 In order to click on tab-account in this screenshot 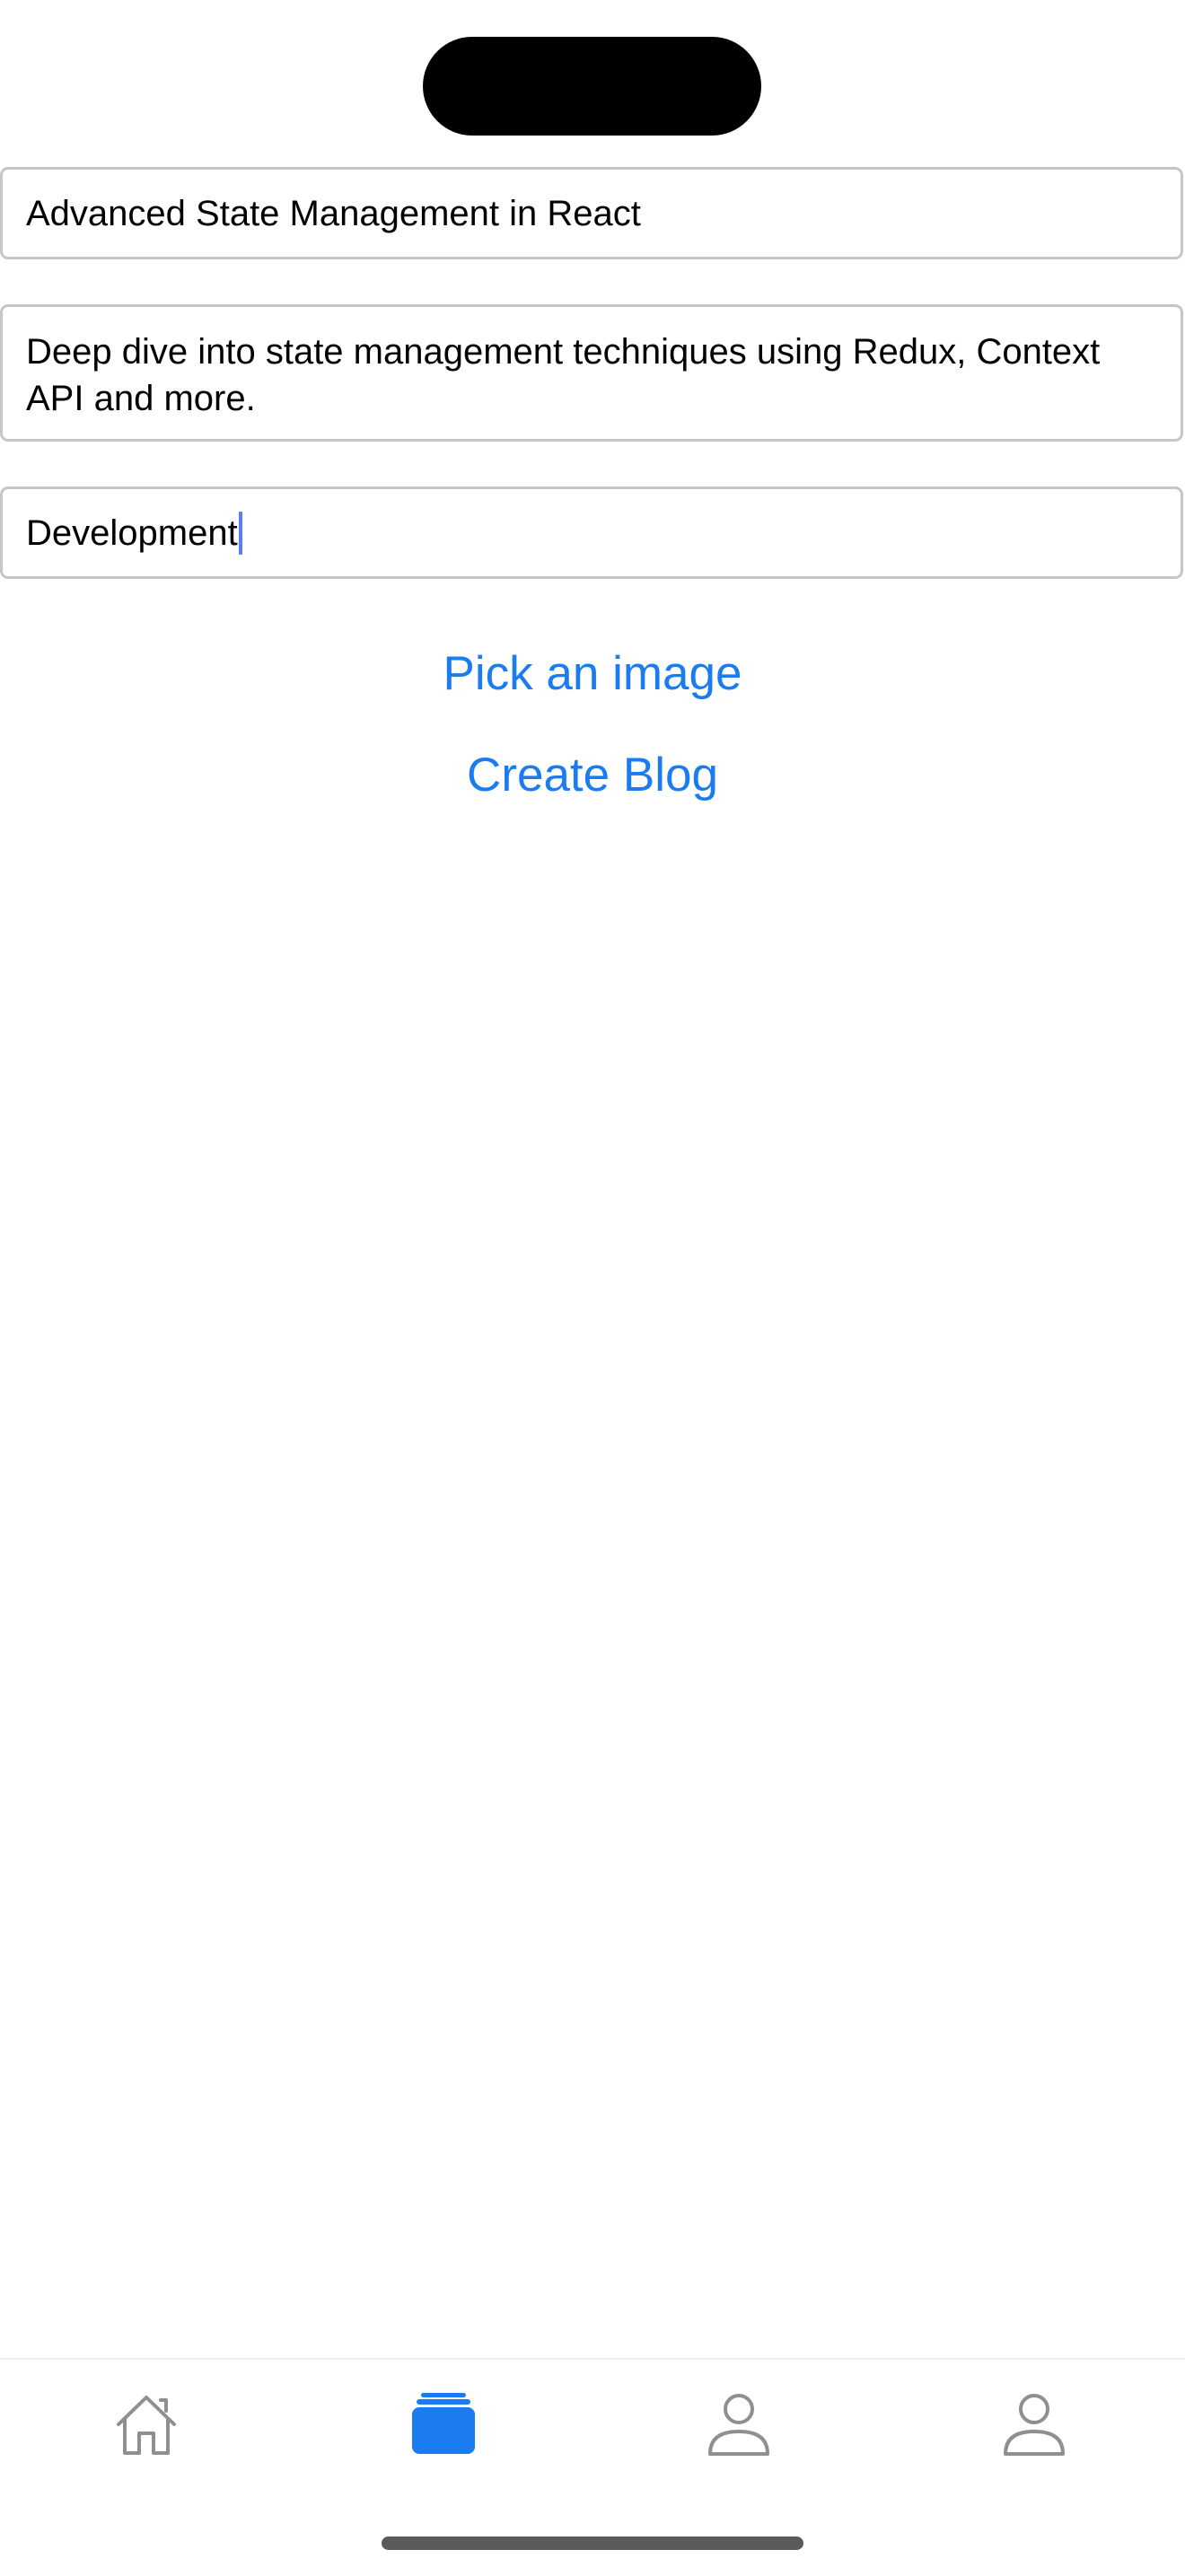, I will do `click(1034, 2424)`.